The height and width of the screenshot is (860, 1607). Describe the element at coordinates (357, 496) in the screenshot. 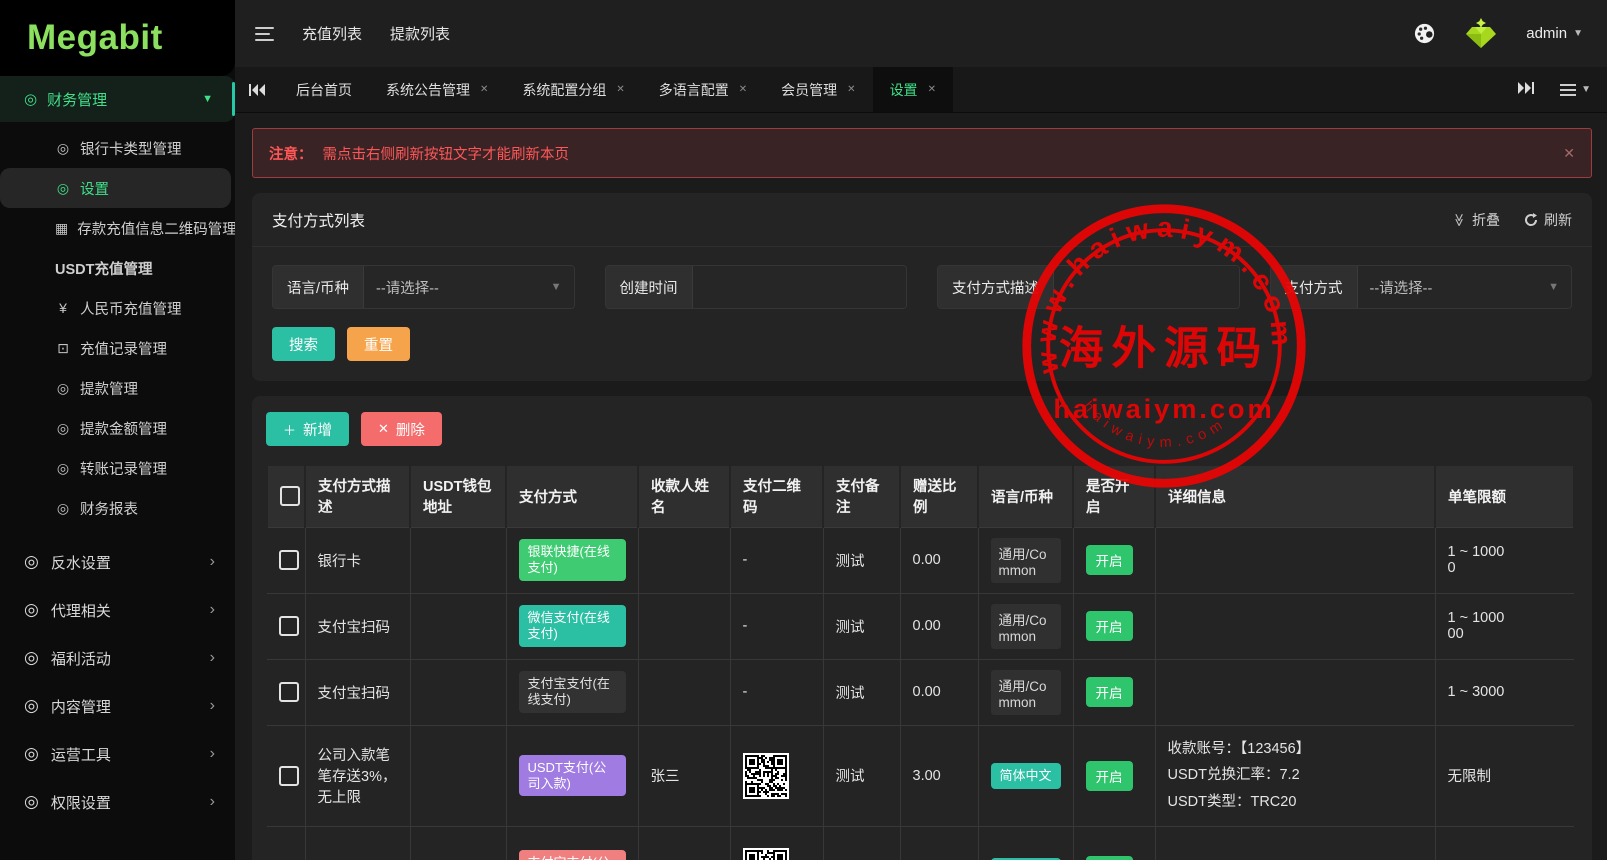

I see `column-header: 支付方式描述` at that location.